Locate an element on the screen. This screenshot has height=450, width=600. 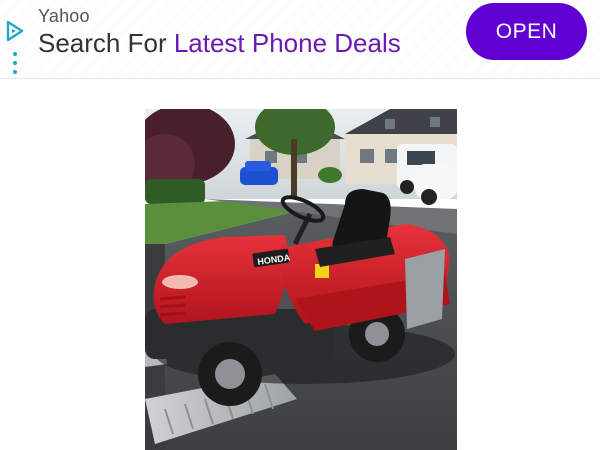
ad-headline: Search For Latest Phone Deals is located at coordinates (219, 43).